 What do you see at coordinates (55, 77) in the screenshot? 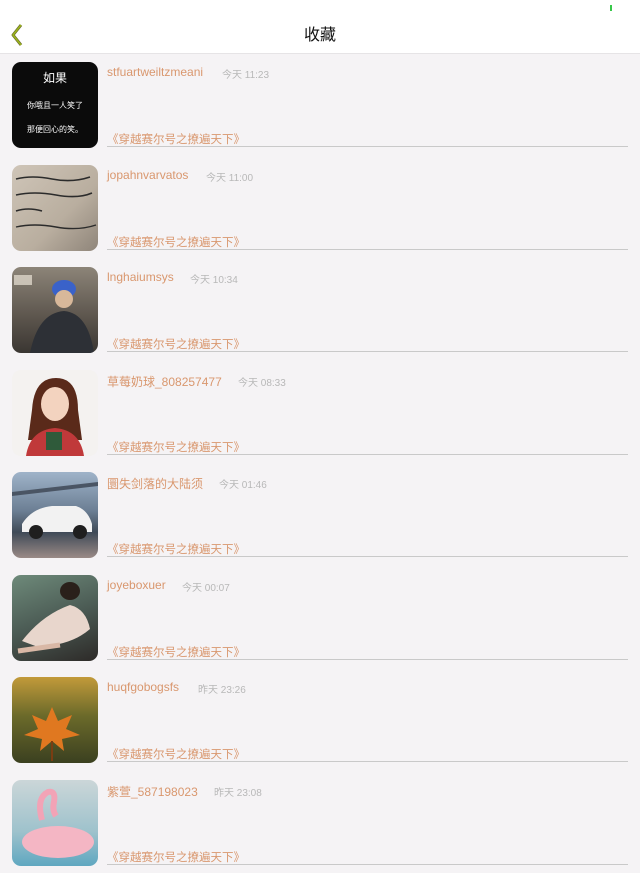
I see `avatar-quote-line: 如果` at bounding box center [55, 77].